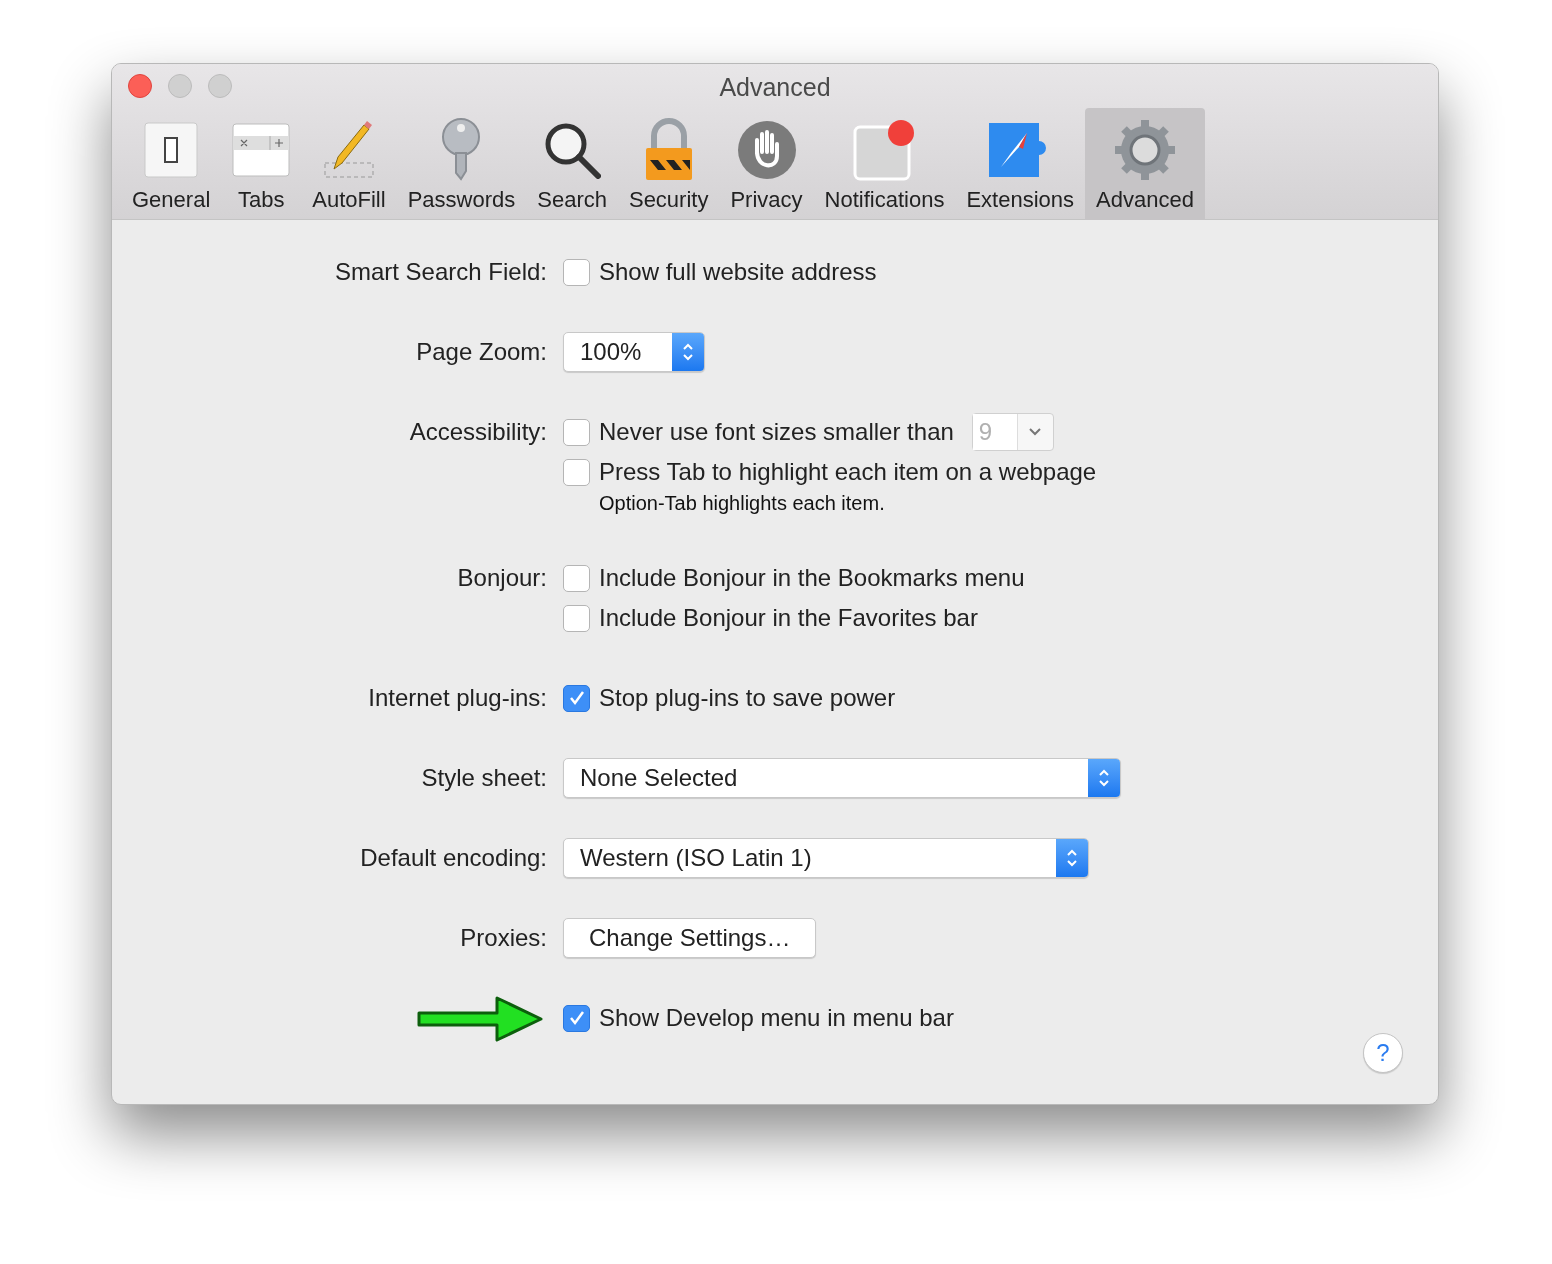 The image size is (1552, 1264). I want to click on toolbar-tab: AutoFill, so click(349, 164).